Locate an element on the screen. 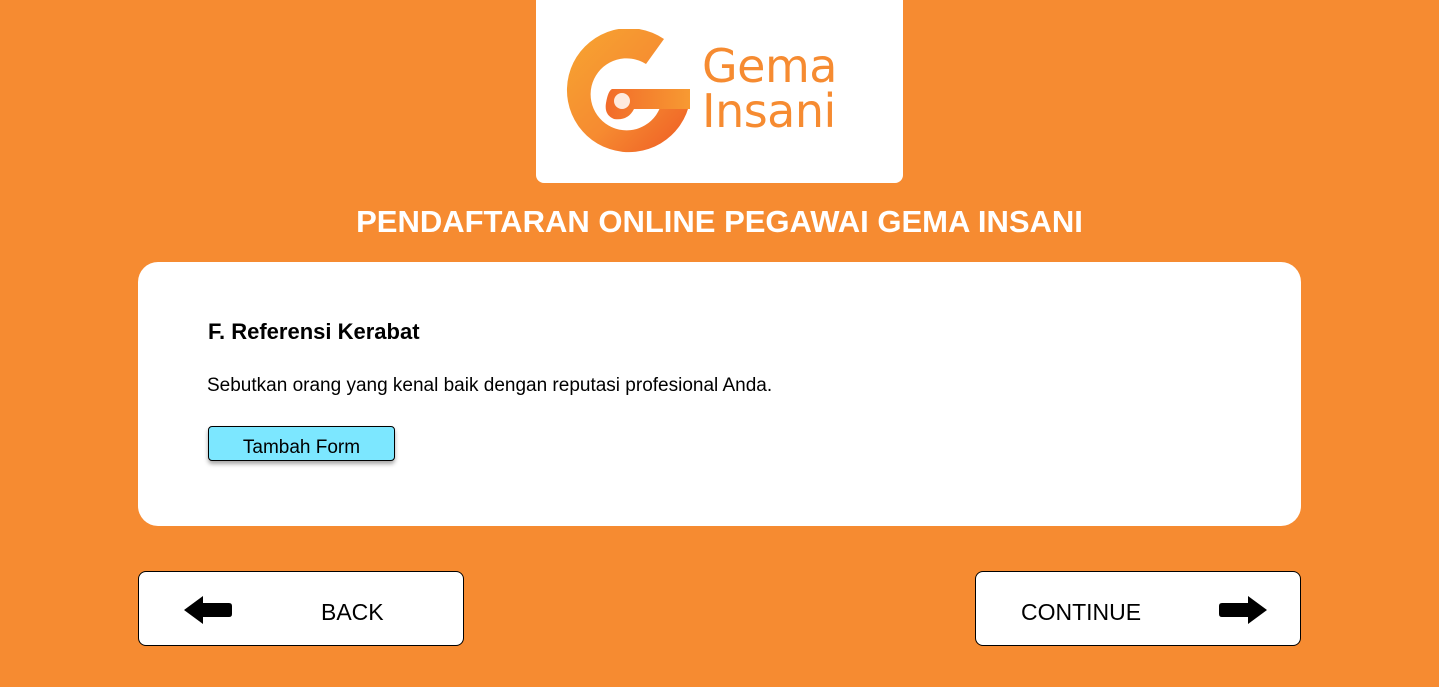 This screenshot has width=1439, height=687. continue-button-label: CONTINUE is located at coordinates (1081, 612).